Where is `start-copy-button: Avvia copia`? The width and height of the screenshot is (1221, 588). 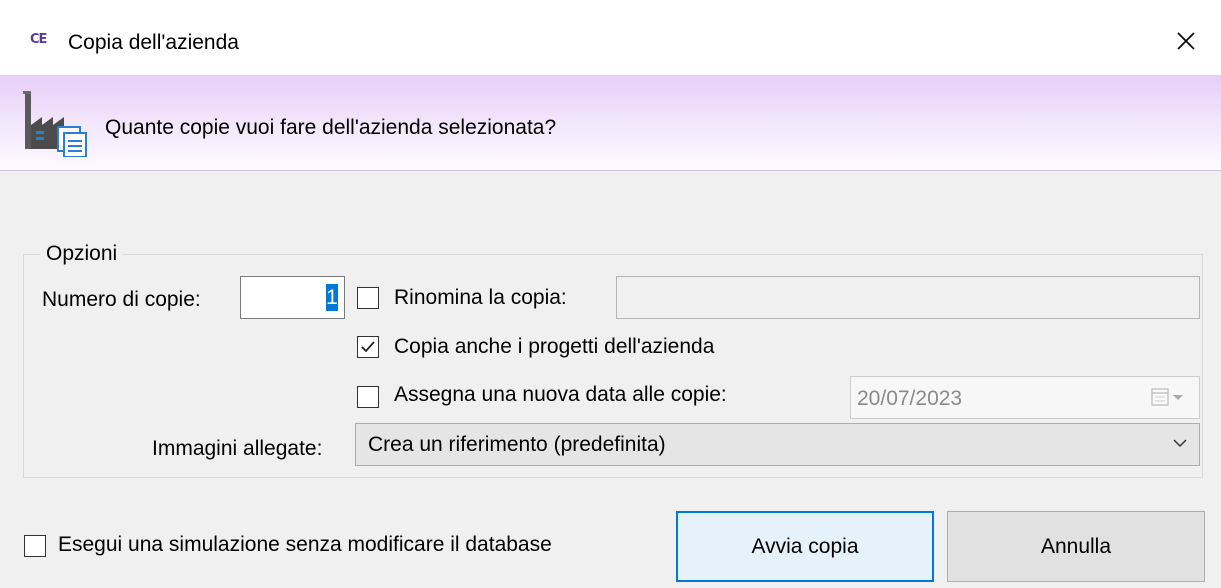
start-copy-button: Avvia copia is located at coordinates (805, 546).